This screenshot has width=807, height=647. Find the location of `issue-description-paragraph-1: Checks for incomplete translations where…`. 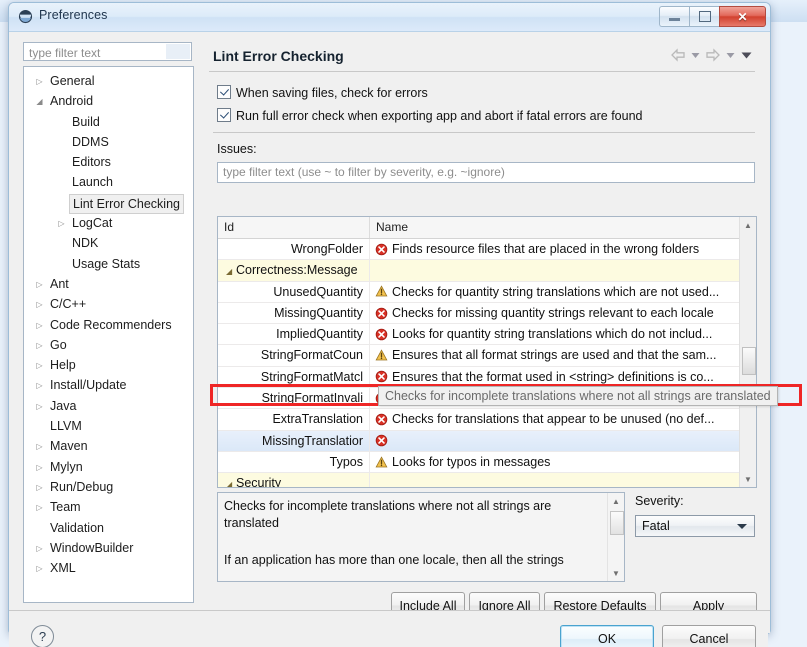

issue-description-paragraph-1: Checks for incomplete translations where… is located at coordinates (388, 514).